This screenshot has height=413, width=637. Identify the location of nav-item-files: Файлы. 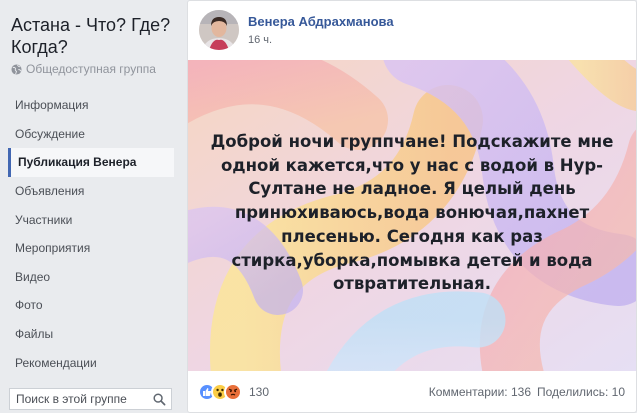
(91, 334).